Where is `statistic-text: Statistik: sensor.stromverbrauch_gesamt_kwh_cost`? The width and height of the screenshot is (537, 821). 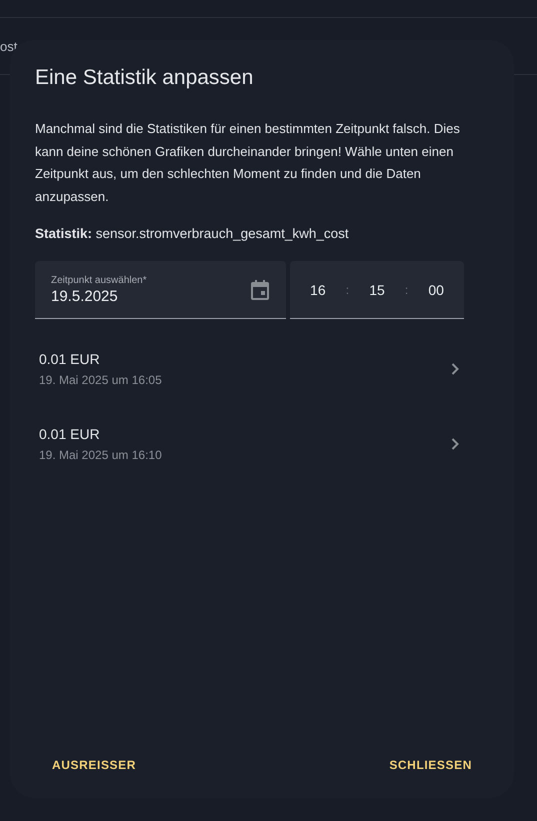 statistic-text: Statistik: sensor.stromverbrauch_gesamt_kwh_cost is located at coordinates (192, 233).